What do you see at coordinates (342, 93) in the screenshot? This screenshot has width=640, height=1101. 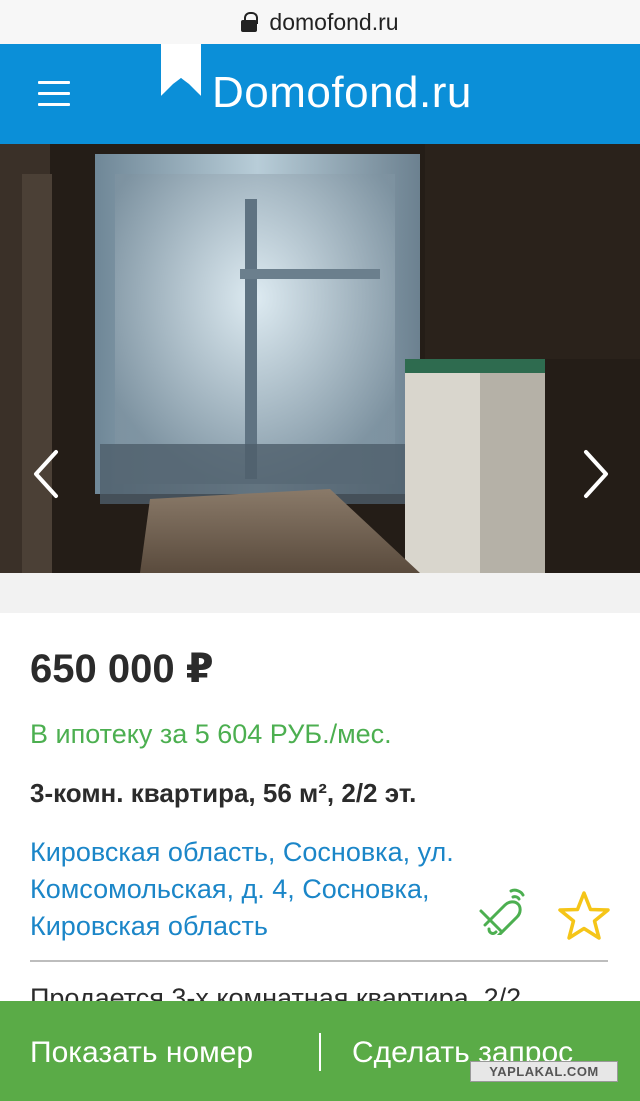 I see `site-logo: Domofond.ru` at bounding box center [342, 93].